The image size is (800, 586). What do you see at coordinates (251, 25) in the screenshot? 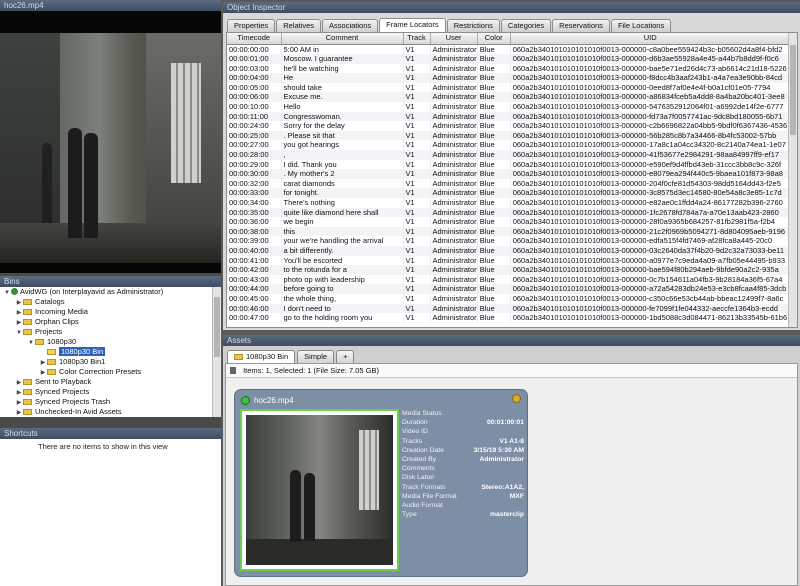
I see `inspector-tab: Properties` at bounding box center [251, 25].